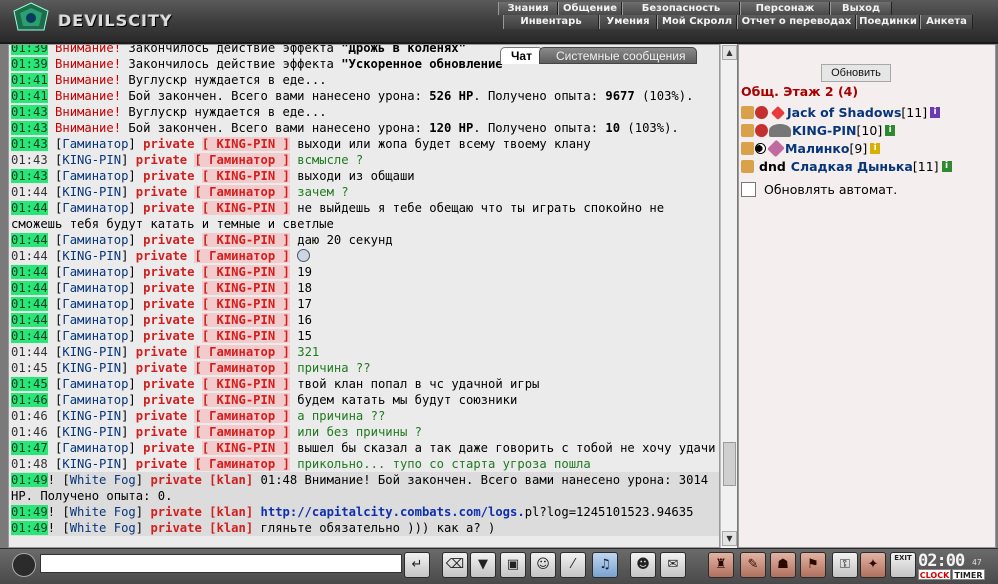 This screenshot has height=584, width=998. I want to click on user-name: KING-PIN, so click(824, 130).